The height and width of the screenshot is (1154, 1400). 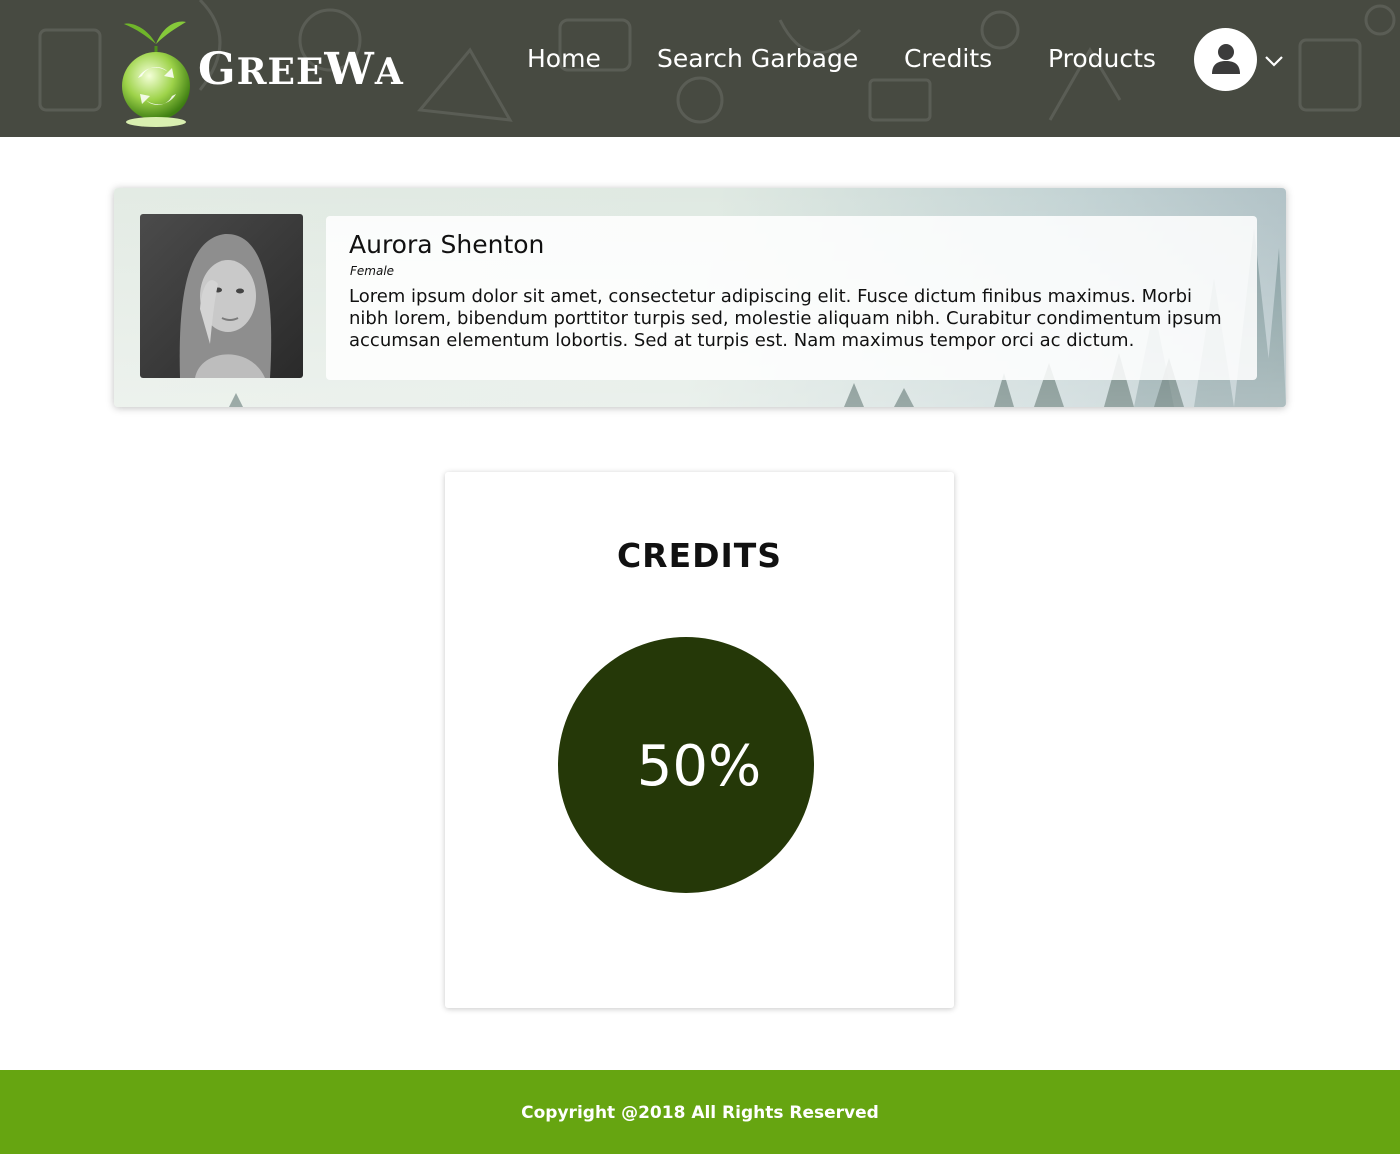 What do you see at coordinates (564, 58) in the screenshot?
I see `nav-home: Home` at bounding box center [564, 58].